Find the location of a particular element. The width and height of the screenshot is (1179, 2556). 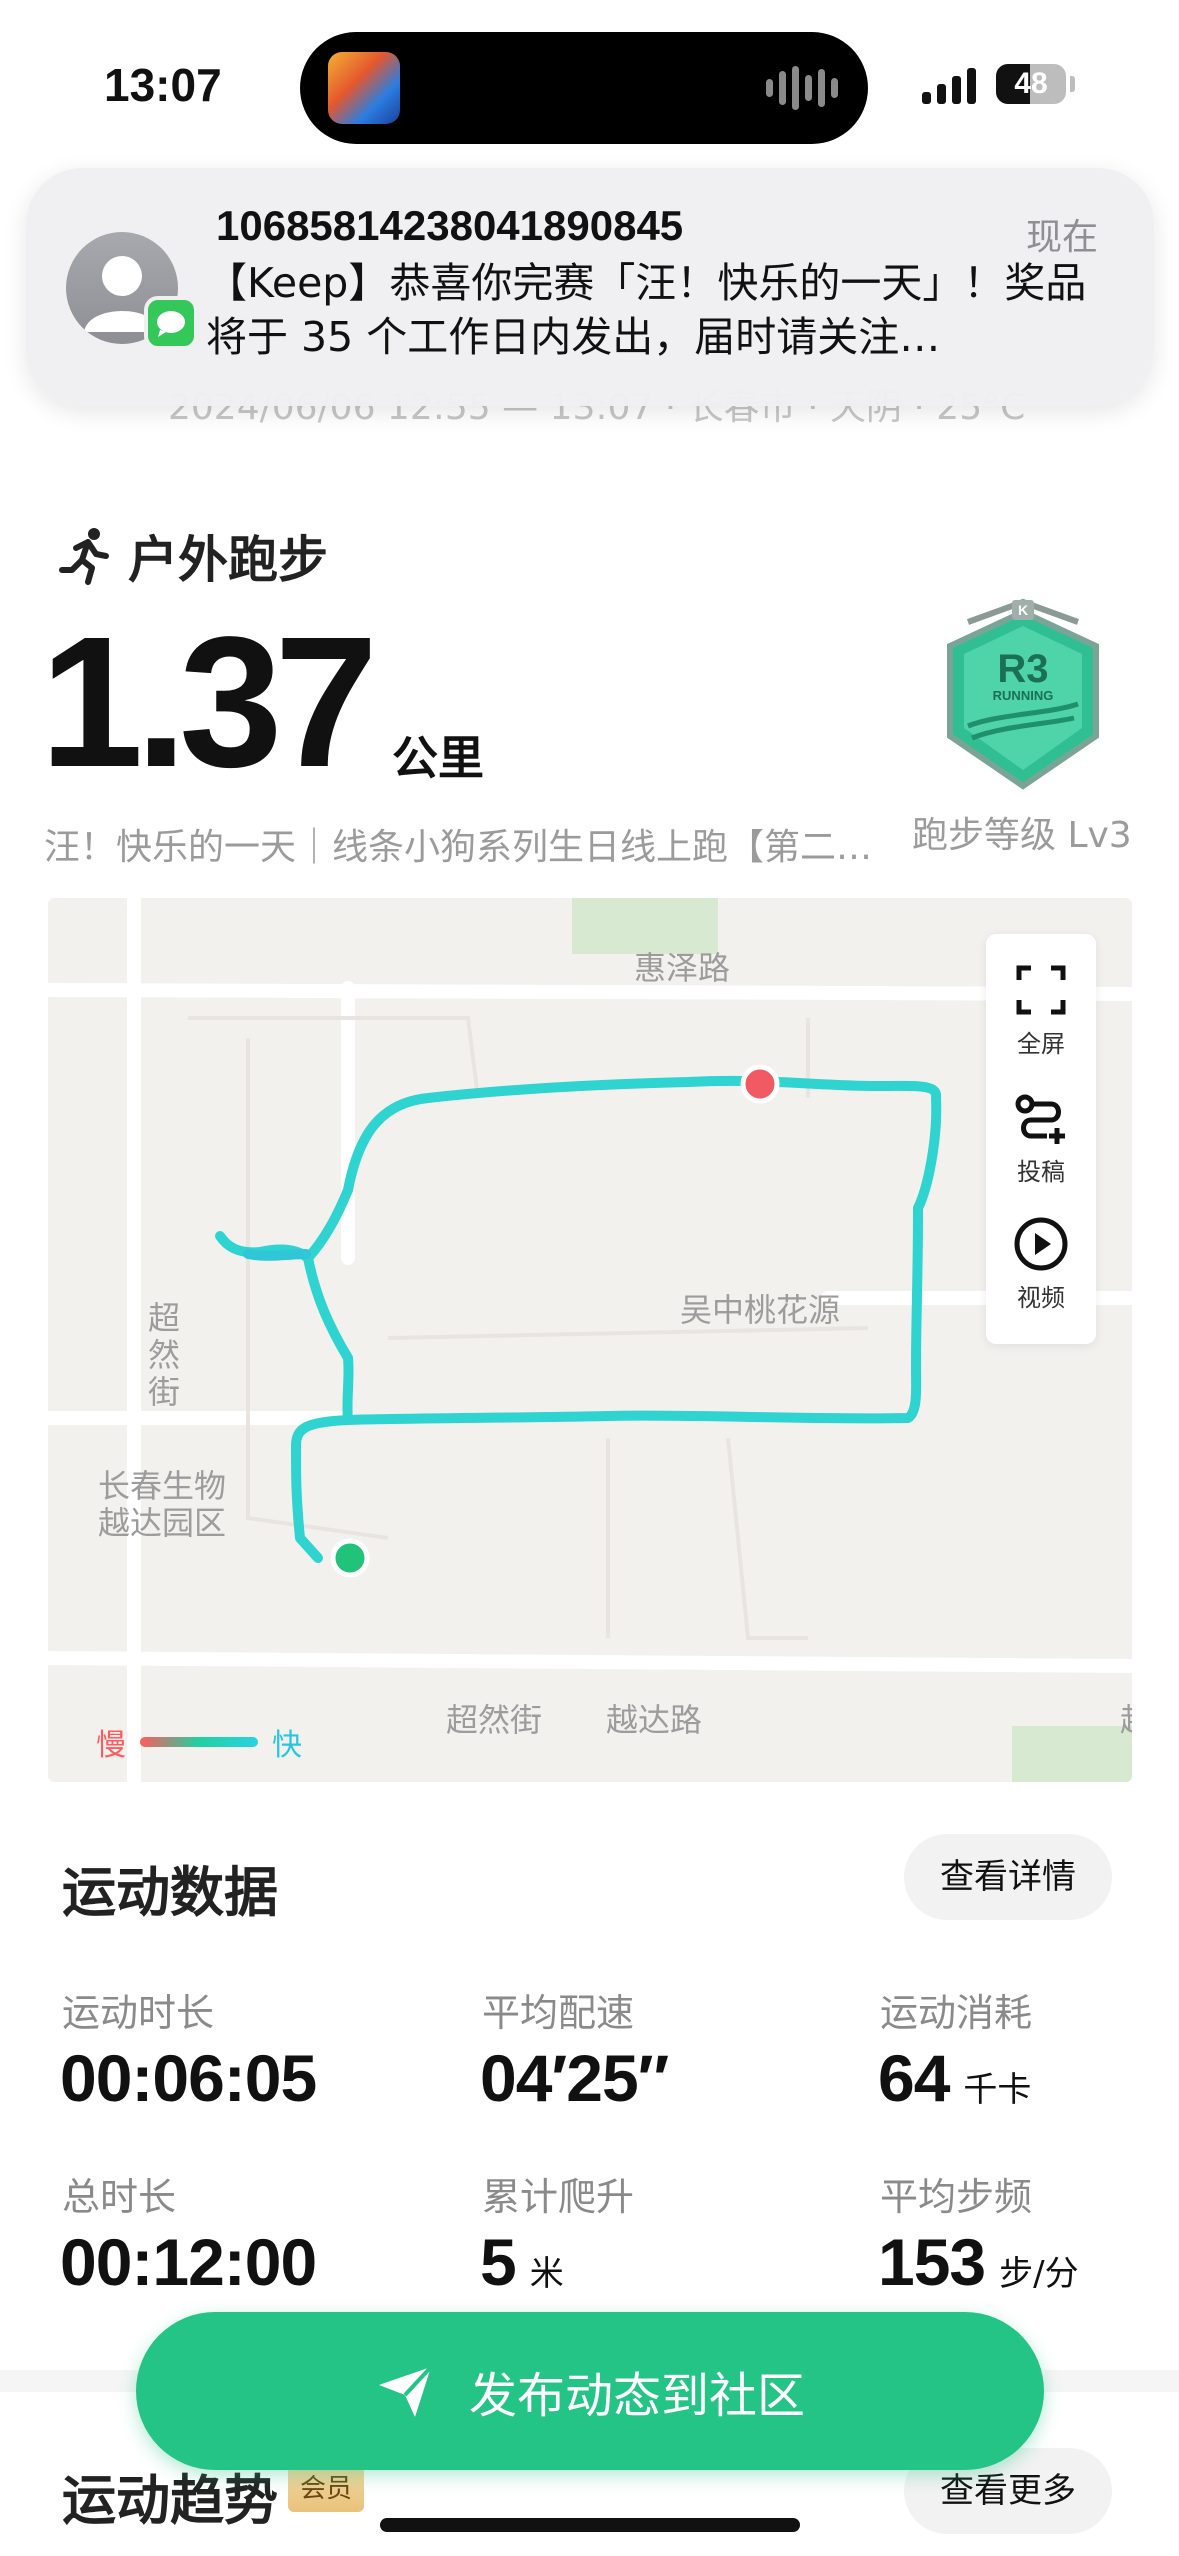

stat-label-total-time: 总时长 is located at coordinates (119, 2197).